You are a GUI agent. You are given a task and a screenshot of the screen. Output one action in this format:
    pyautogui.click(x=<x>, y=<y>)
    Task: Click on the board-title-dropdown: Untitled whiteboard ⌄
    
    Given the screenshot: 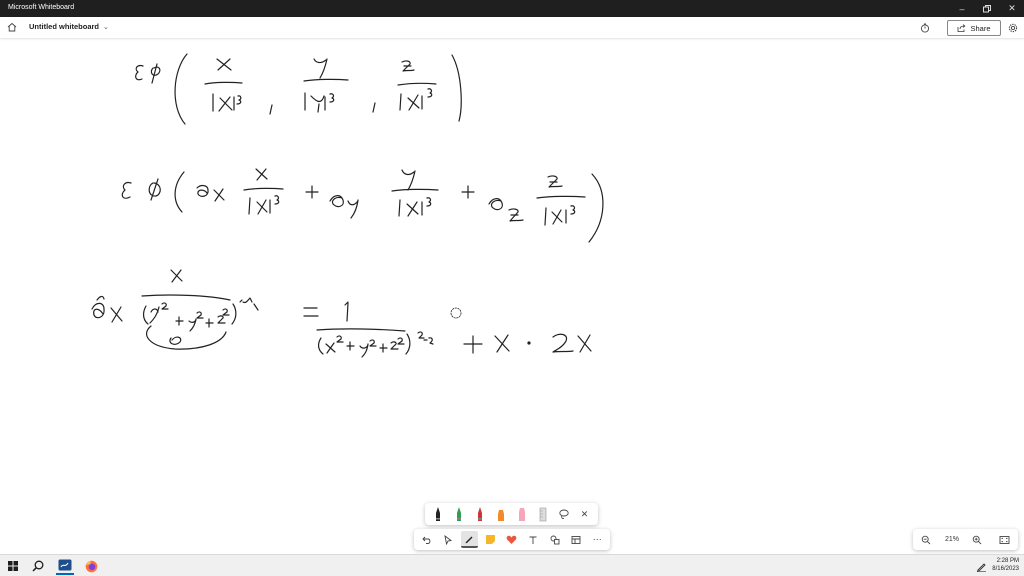 What is the action you would take?
    pyautogui.click(x=69, y=26)
    